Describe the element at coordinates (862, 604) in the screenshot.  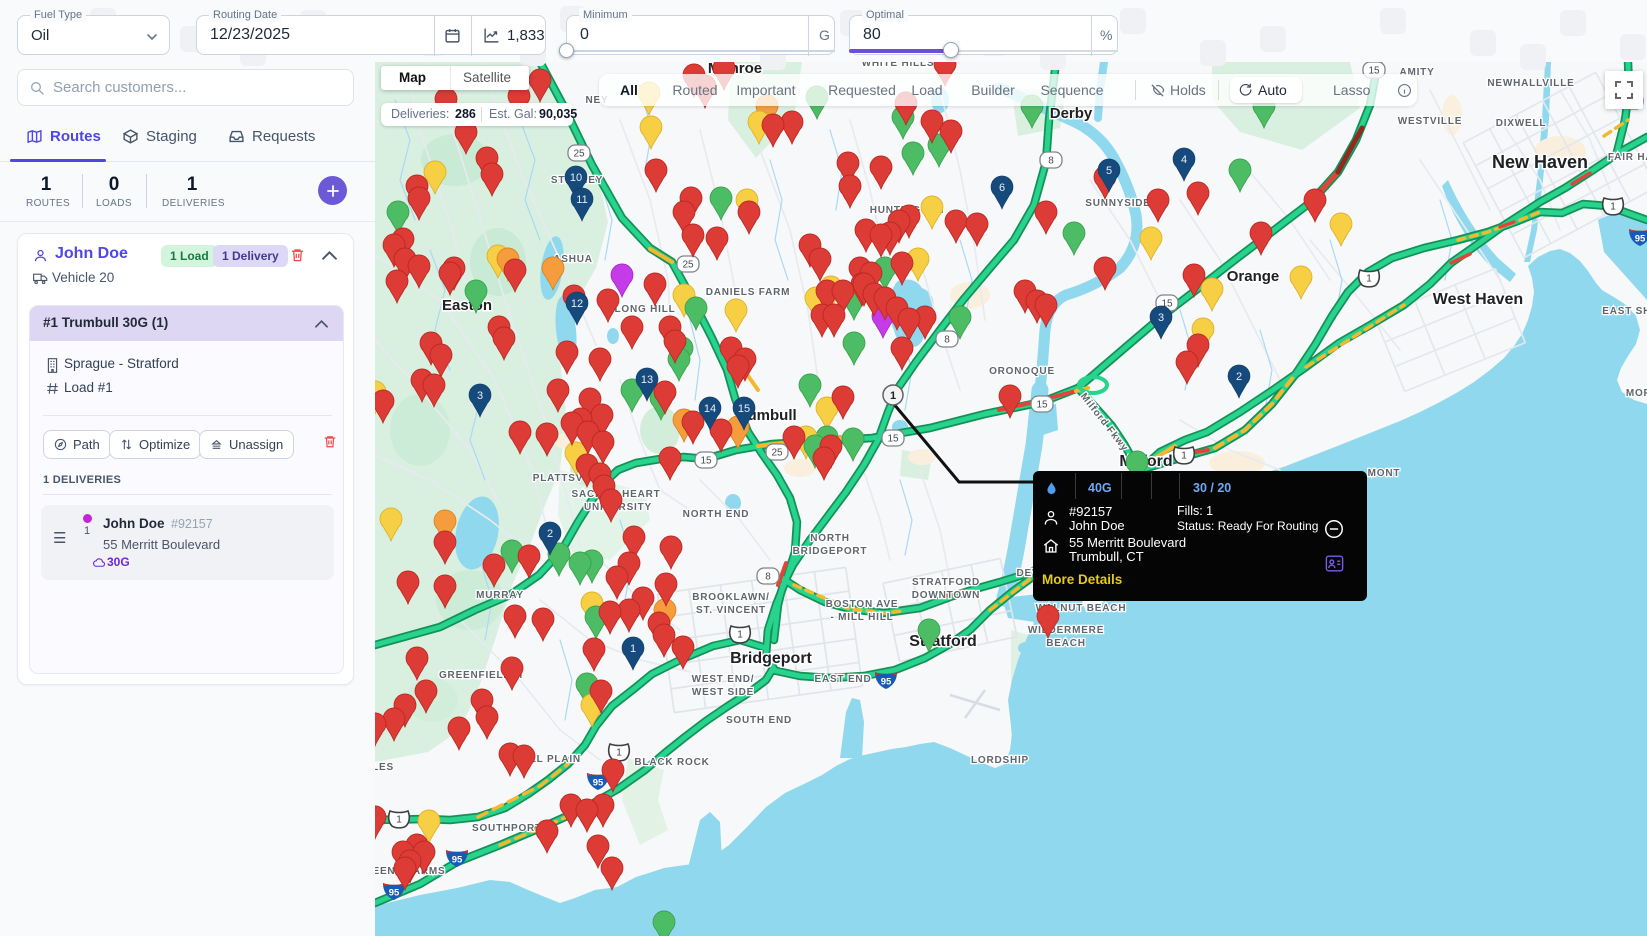
I see `svg-text: BOSTON AVE` at that location.